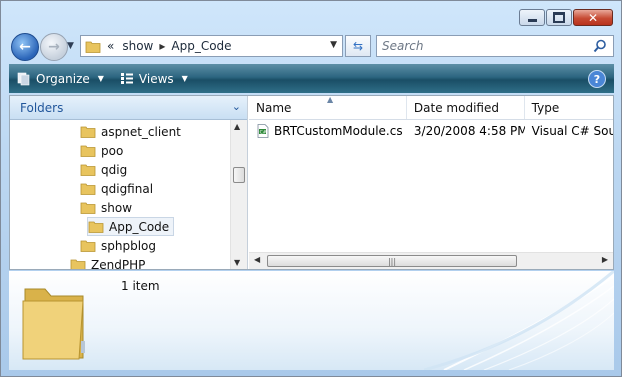 The width and height of the screenshot is (622, 377). Describe the element at coordinates (338, 131) in the screenshot. I see `file-name: BRTCustomModule.cs` at that location.